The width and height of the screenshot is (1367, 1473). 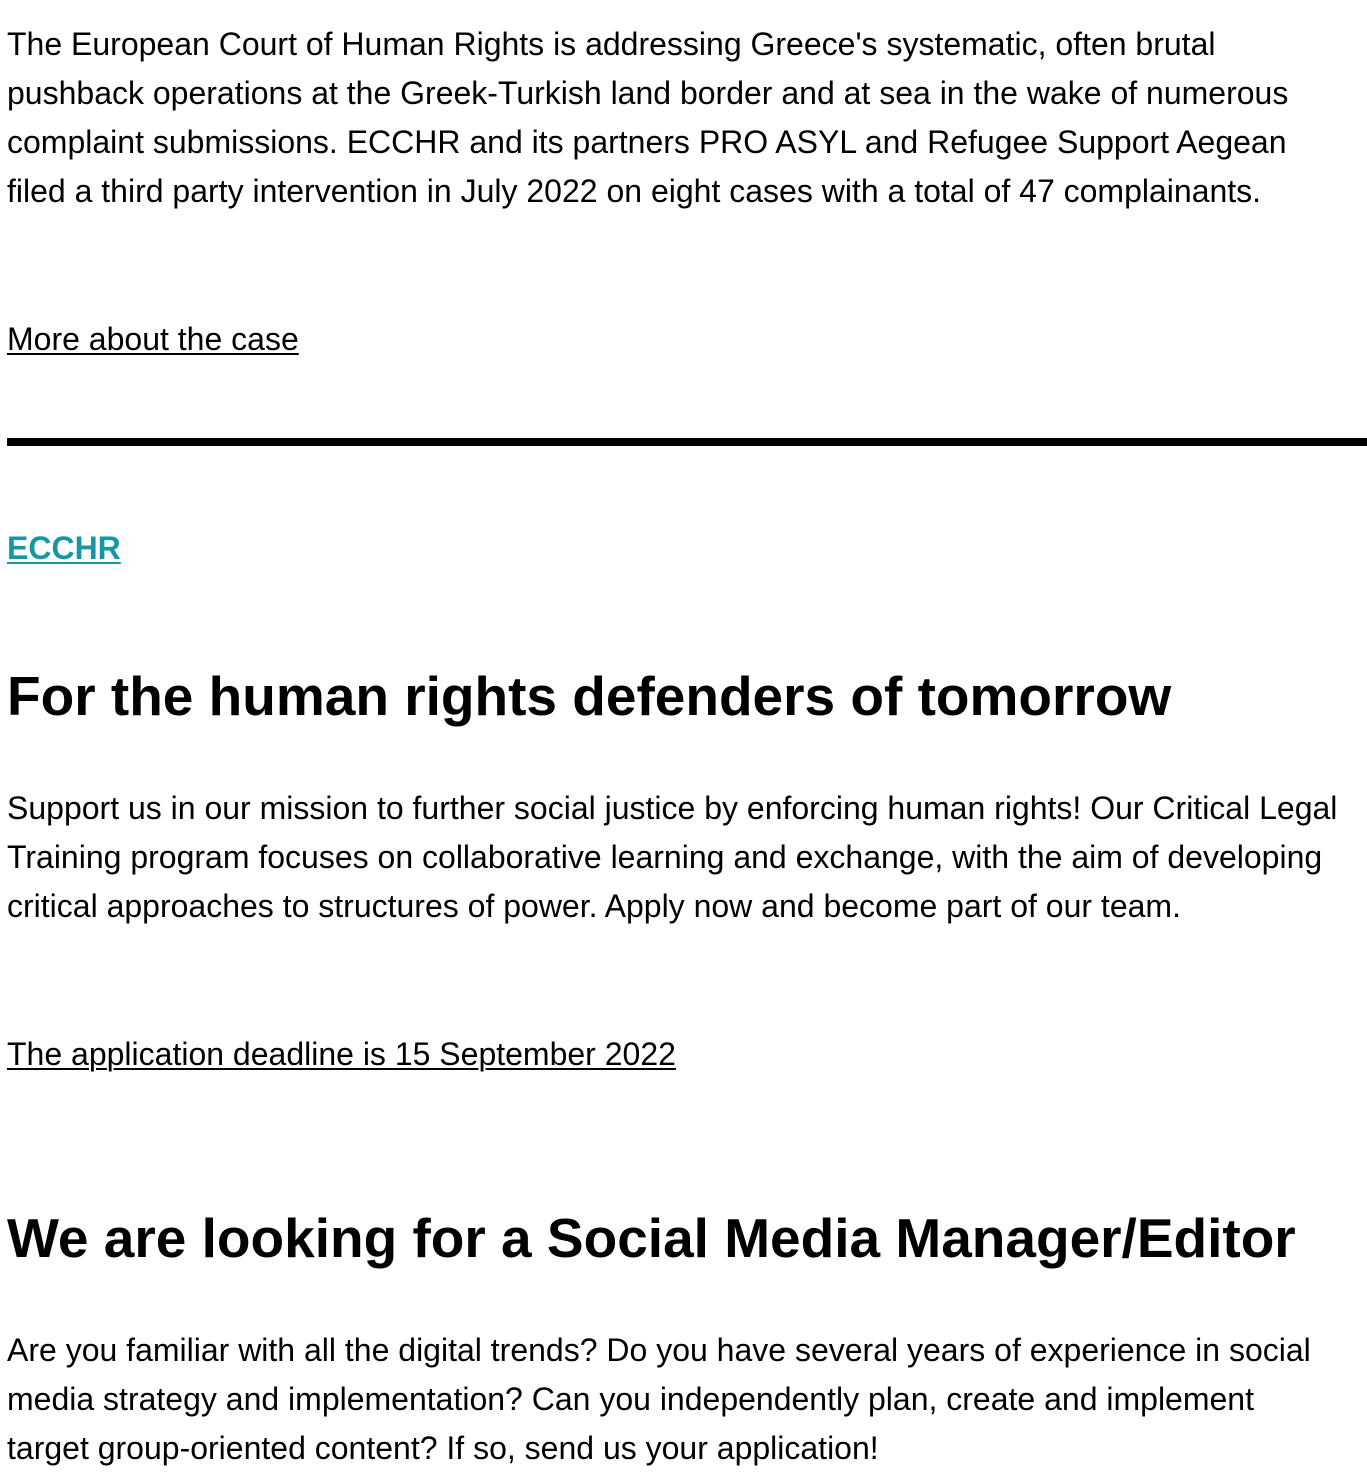 What do you see at coordinates (153, 339) in the screenshot?
I see `more-about-case-link: More about the case` at bounding box center [153, 339].